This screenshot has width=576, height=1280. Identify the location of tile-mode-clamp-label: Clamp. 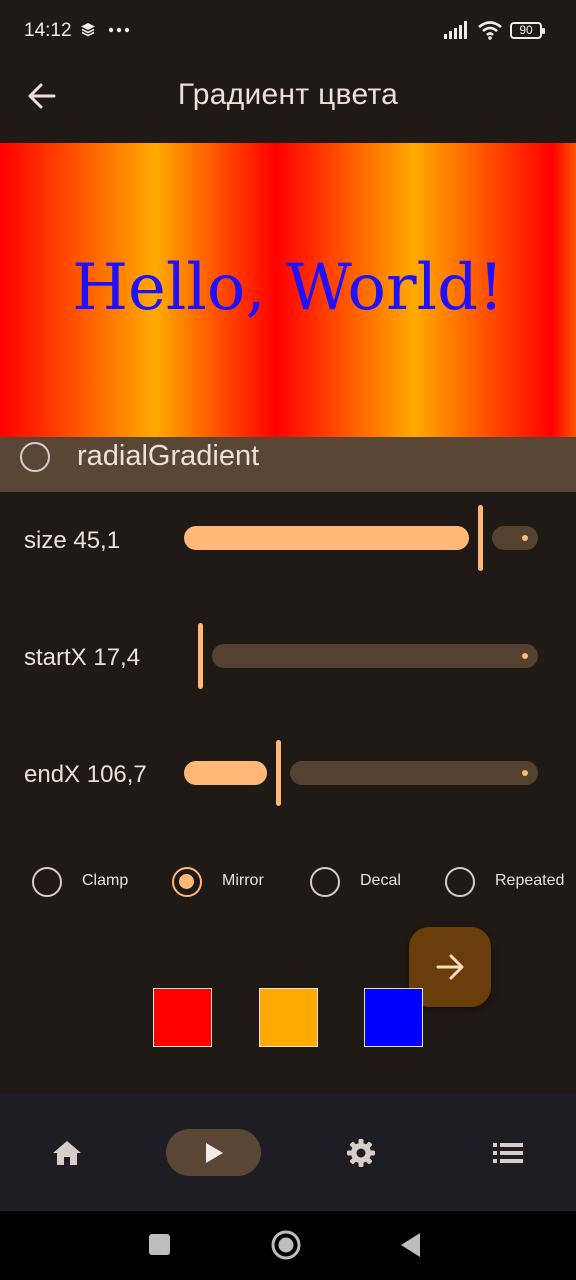
(105, 880).